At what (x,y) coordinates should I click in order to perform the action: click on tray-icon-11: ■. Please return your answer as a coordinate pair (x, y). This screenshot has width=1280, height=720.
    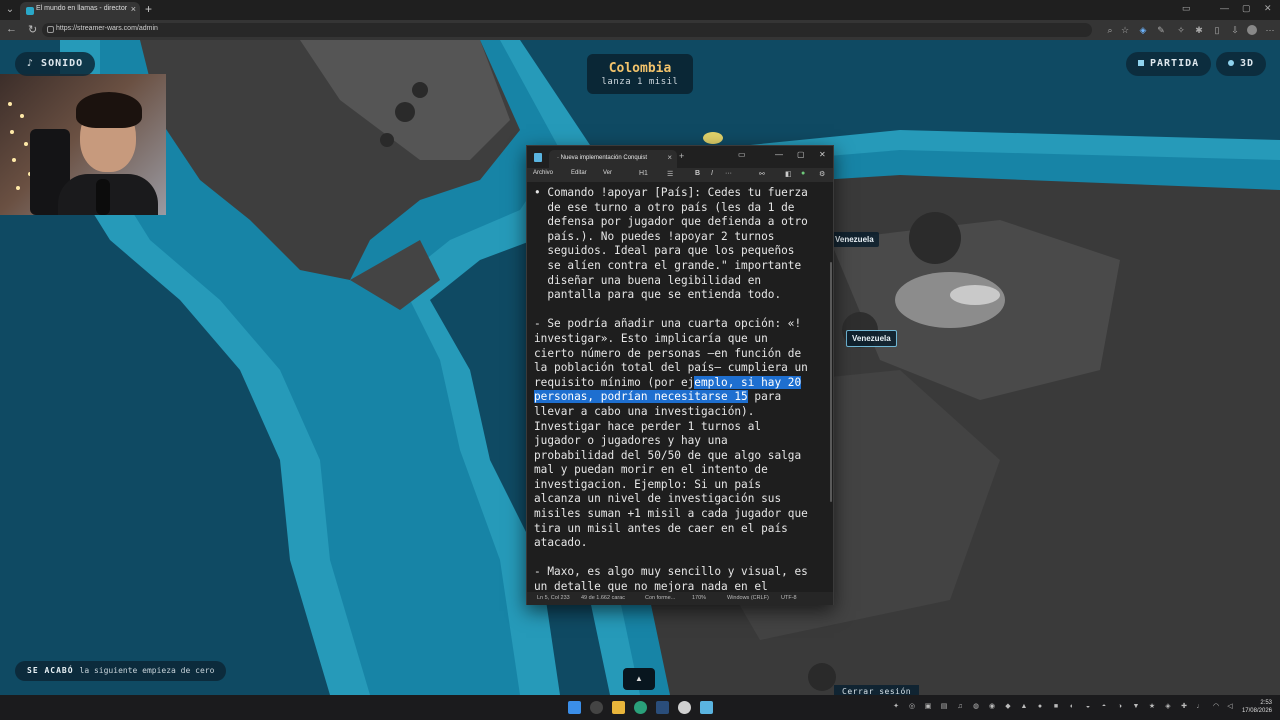
    Looking at the image, I should click on (1056, 707).